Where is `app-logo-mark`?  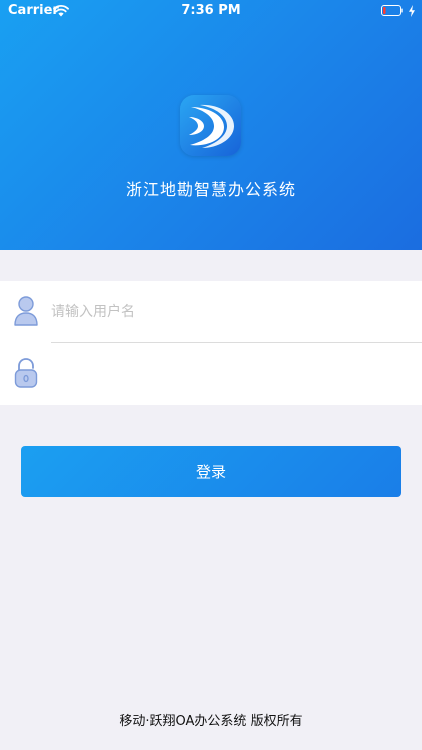
app-logo-mark is located at coordinates (210, 125).